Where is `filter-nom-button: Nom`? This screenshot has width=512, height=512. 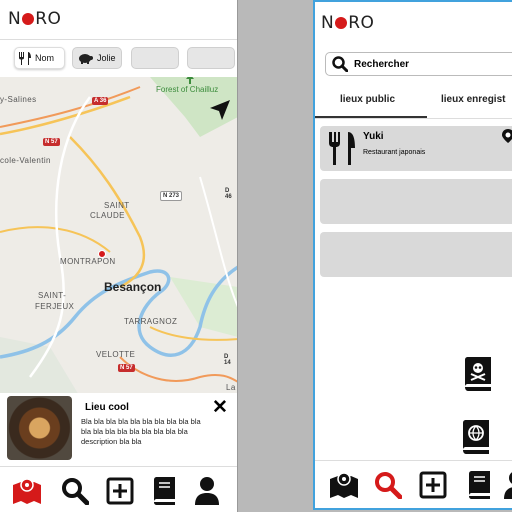
filter-nom-button: Nom is located at coordinates (39, 58).